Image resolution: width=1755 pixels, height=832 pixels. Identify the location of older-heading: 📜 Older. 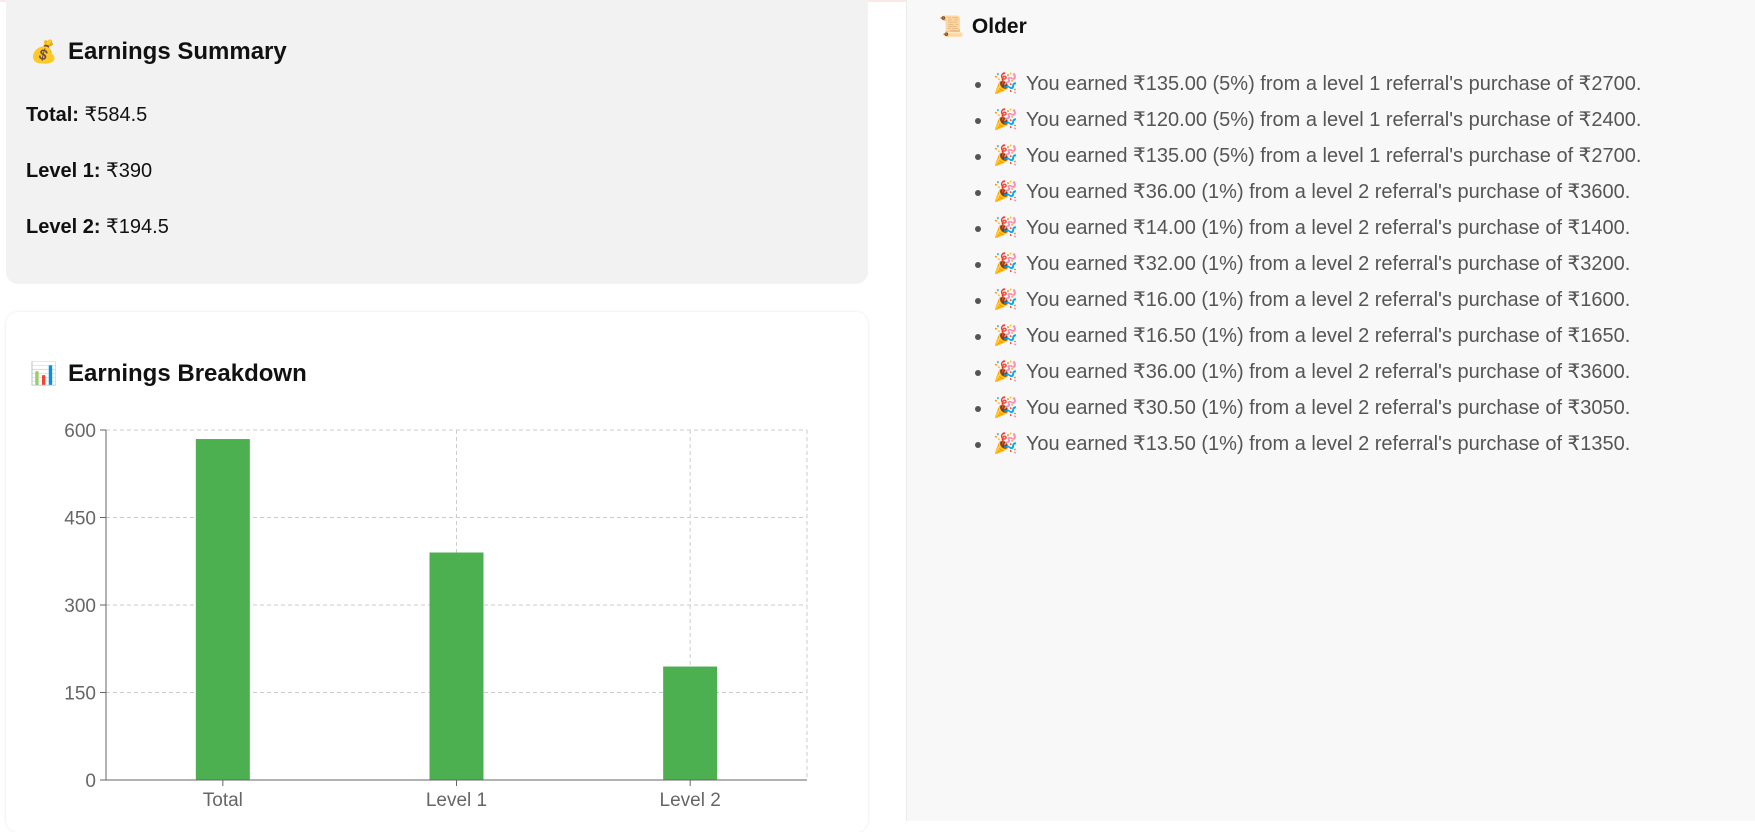
(983, 26).